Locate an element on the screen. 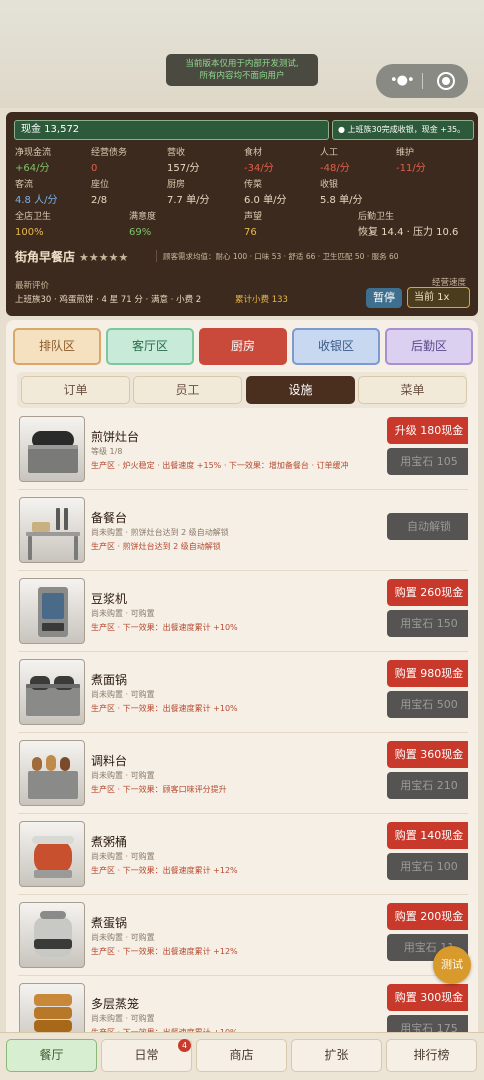  buy-cash-button: 购置 300现金 is located at coordinates (427, 997).